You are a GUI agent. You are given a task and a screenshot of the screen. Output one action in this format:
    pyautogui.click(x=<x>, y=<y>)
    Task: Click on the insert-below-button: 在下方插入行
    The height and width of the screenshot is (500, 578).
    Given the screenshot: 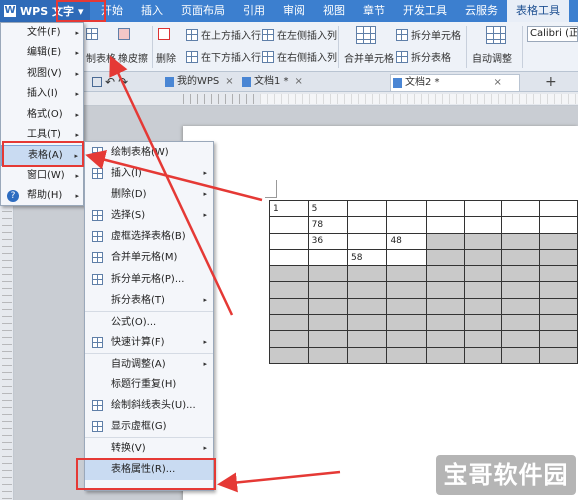 What is the action you would take?
    pyautogui.click(x=223, y=56)
    